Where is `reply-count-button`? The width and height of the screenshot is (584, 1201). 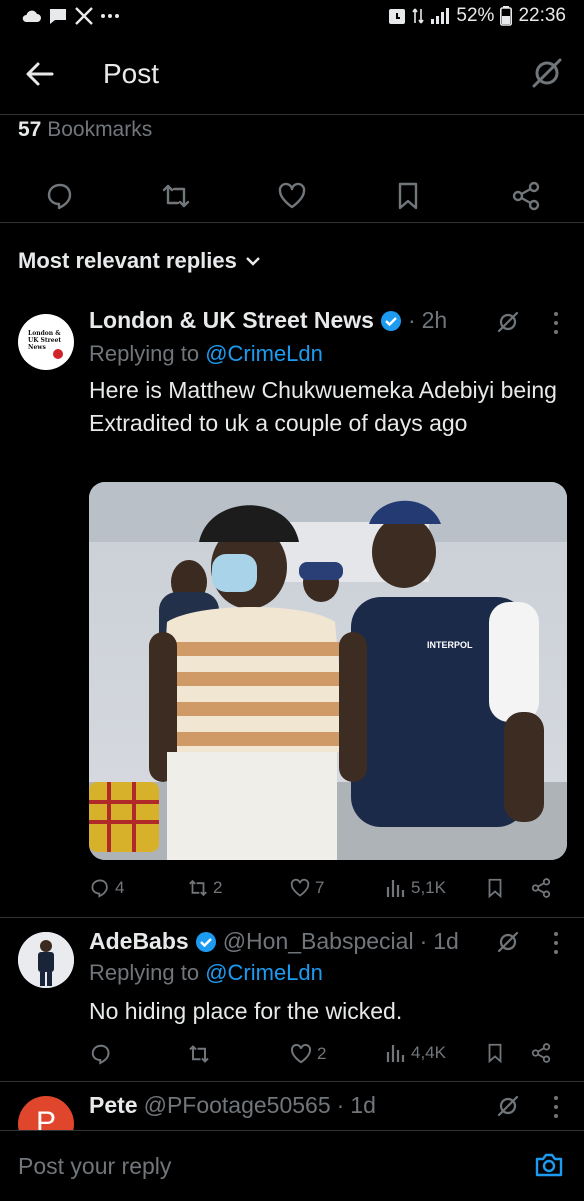
reply-count-button is located at coordinates (103, 1054).